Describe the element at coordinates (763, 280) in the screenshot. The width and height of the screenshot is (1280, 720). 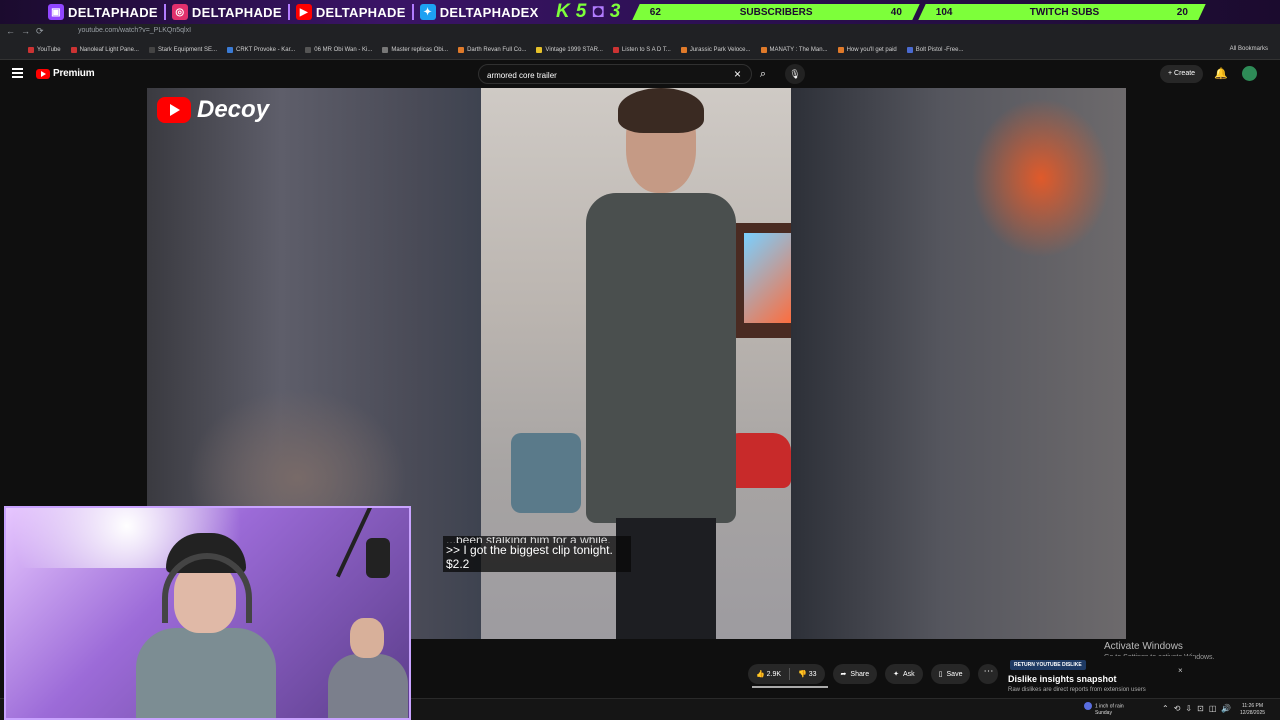
I see `tv-screen` at that location.